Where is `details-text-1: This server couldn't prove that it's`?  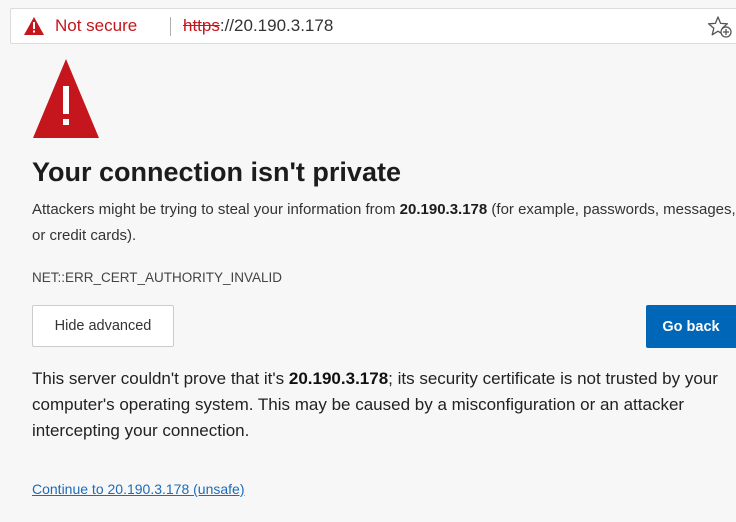 details-text-1: This server couldn't prove that it's is located at coordinates (160, 378).